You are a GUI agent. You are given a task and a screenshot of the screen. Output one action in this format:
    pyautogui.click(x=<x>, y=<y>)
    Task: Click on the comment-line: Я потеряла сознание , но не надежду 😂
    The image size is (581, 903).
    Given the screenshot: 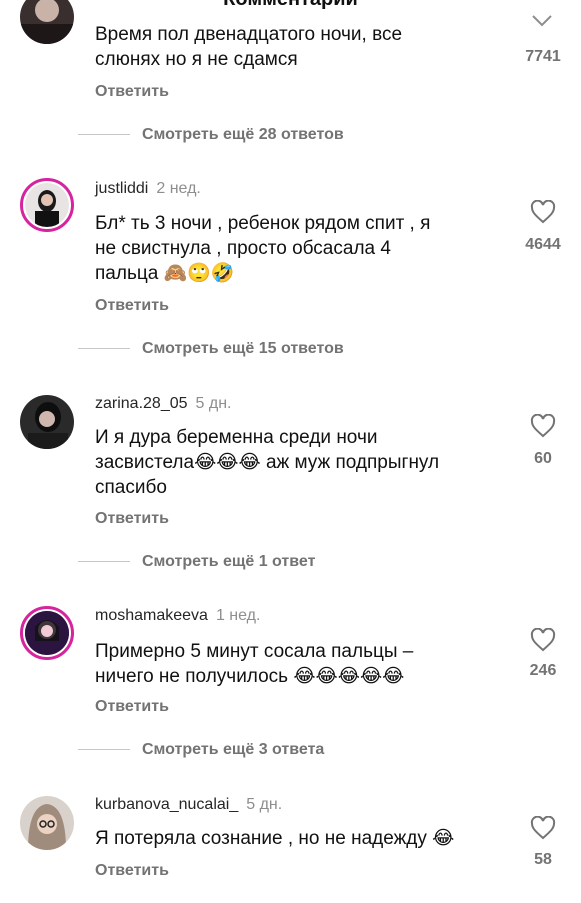 What is the action you would take?
    pyautogui.click(x=275, y=838)
    